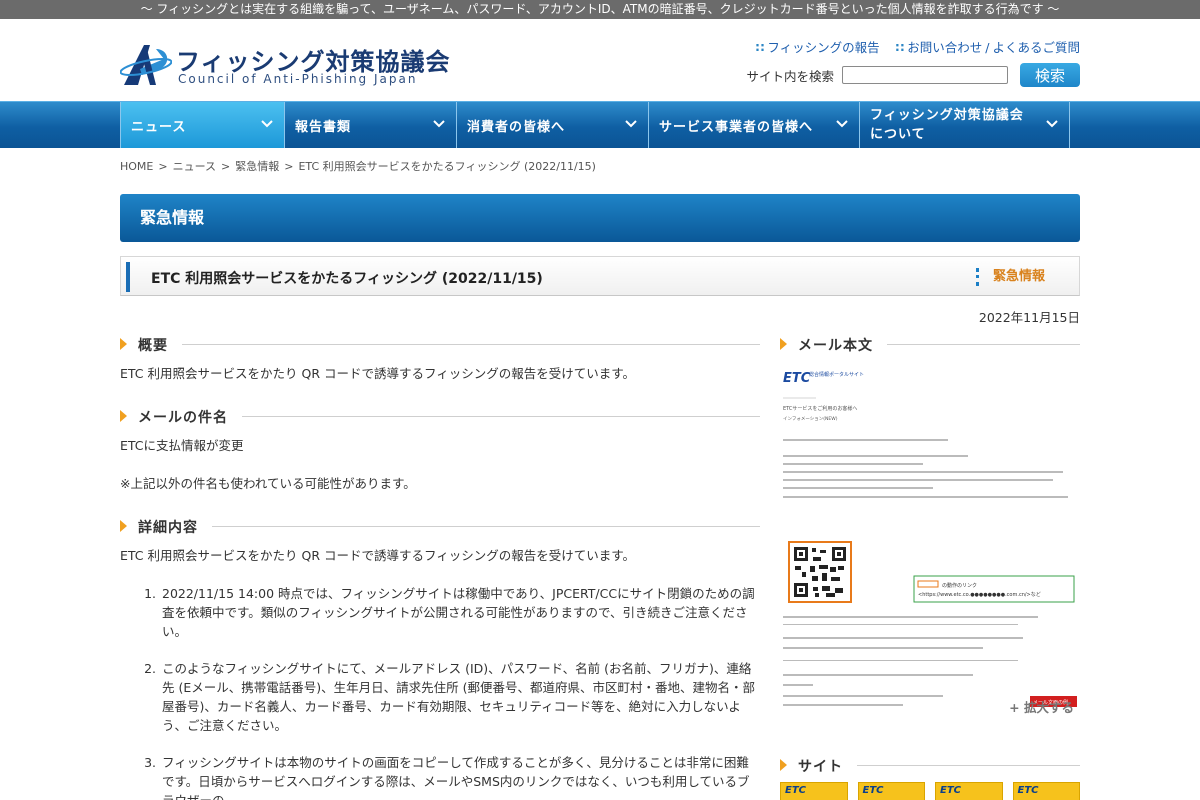 The height and width of the screenshot is (800, 1200). Describe the element at coordinates (823, 47) in the screenshot. I see `report-phishing-link: フィッシングの報告` at that location.